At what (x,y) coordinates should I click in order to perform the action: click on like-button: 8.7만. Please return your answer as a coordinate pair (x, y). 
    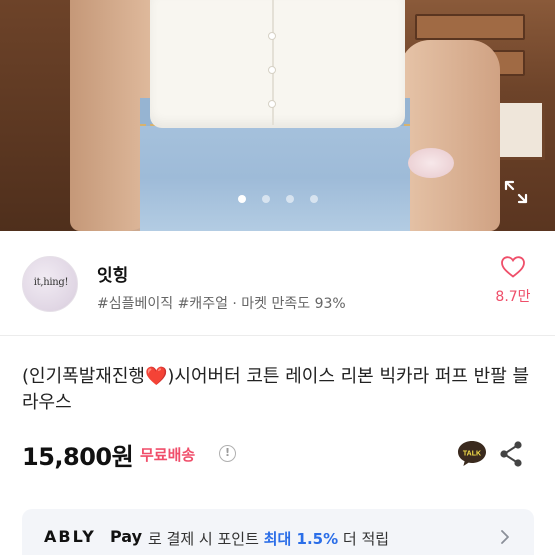
    Looking at the image, I should click on (513, 280).